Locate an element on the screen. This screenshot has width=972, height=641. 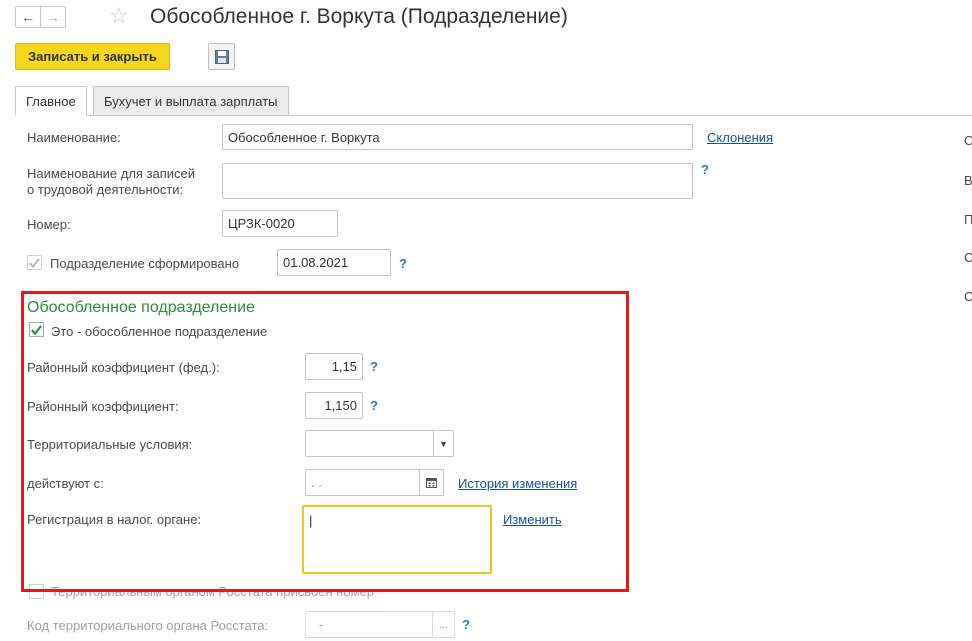
labor-name-help-icon: ? is located at coordinates (705, 169).